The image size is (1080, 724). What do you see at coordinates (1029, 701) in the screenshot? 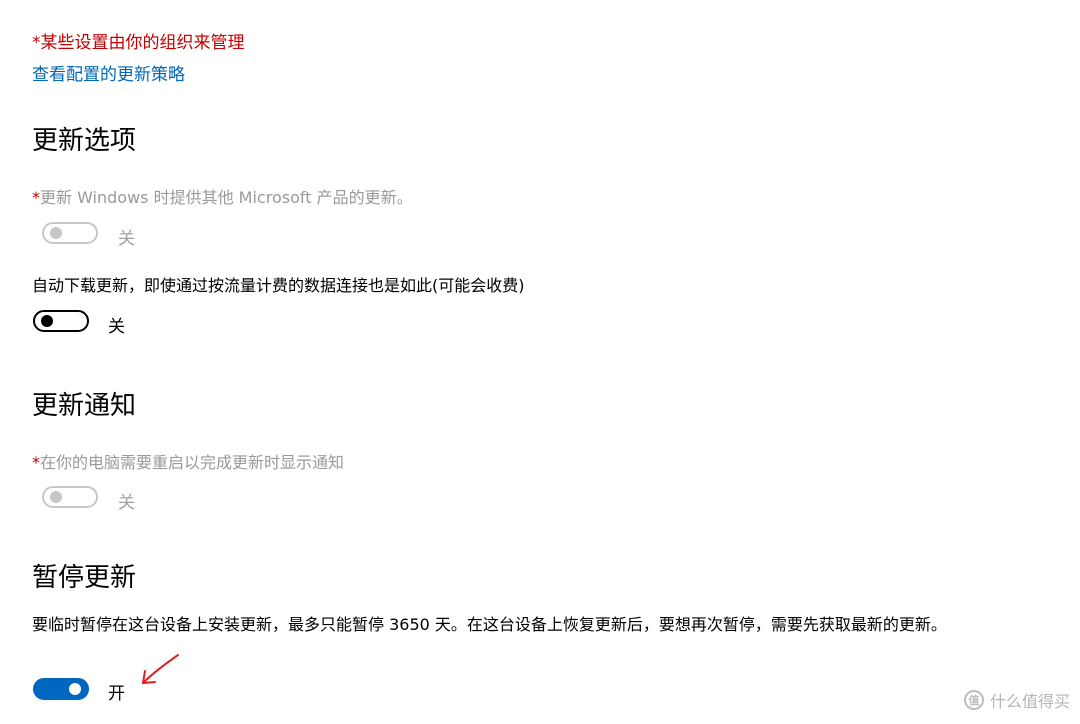
I see `watermark-text: 什么值得买` at bounding box center [1029, 701].